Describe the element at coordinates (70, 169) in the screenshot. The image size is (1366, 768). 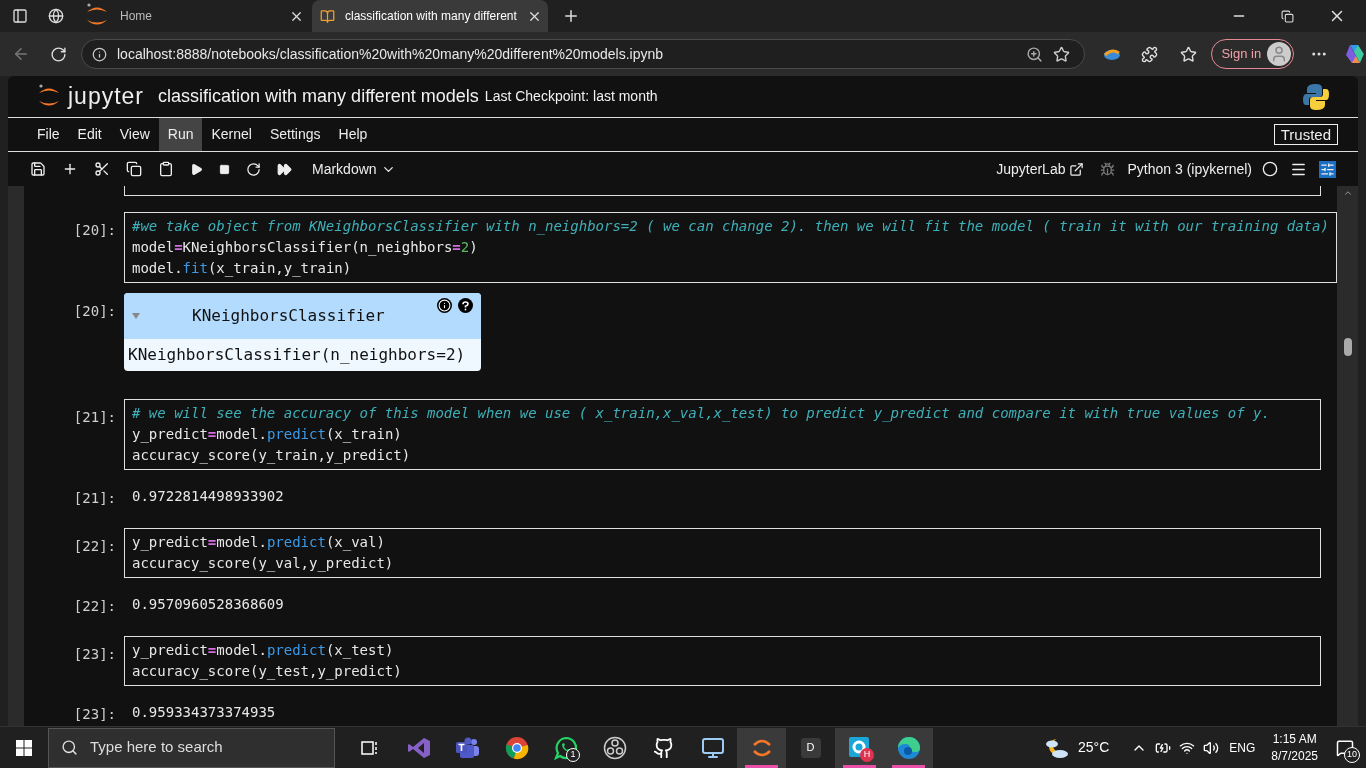
I see `add-icon` at that location.